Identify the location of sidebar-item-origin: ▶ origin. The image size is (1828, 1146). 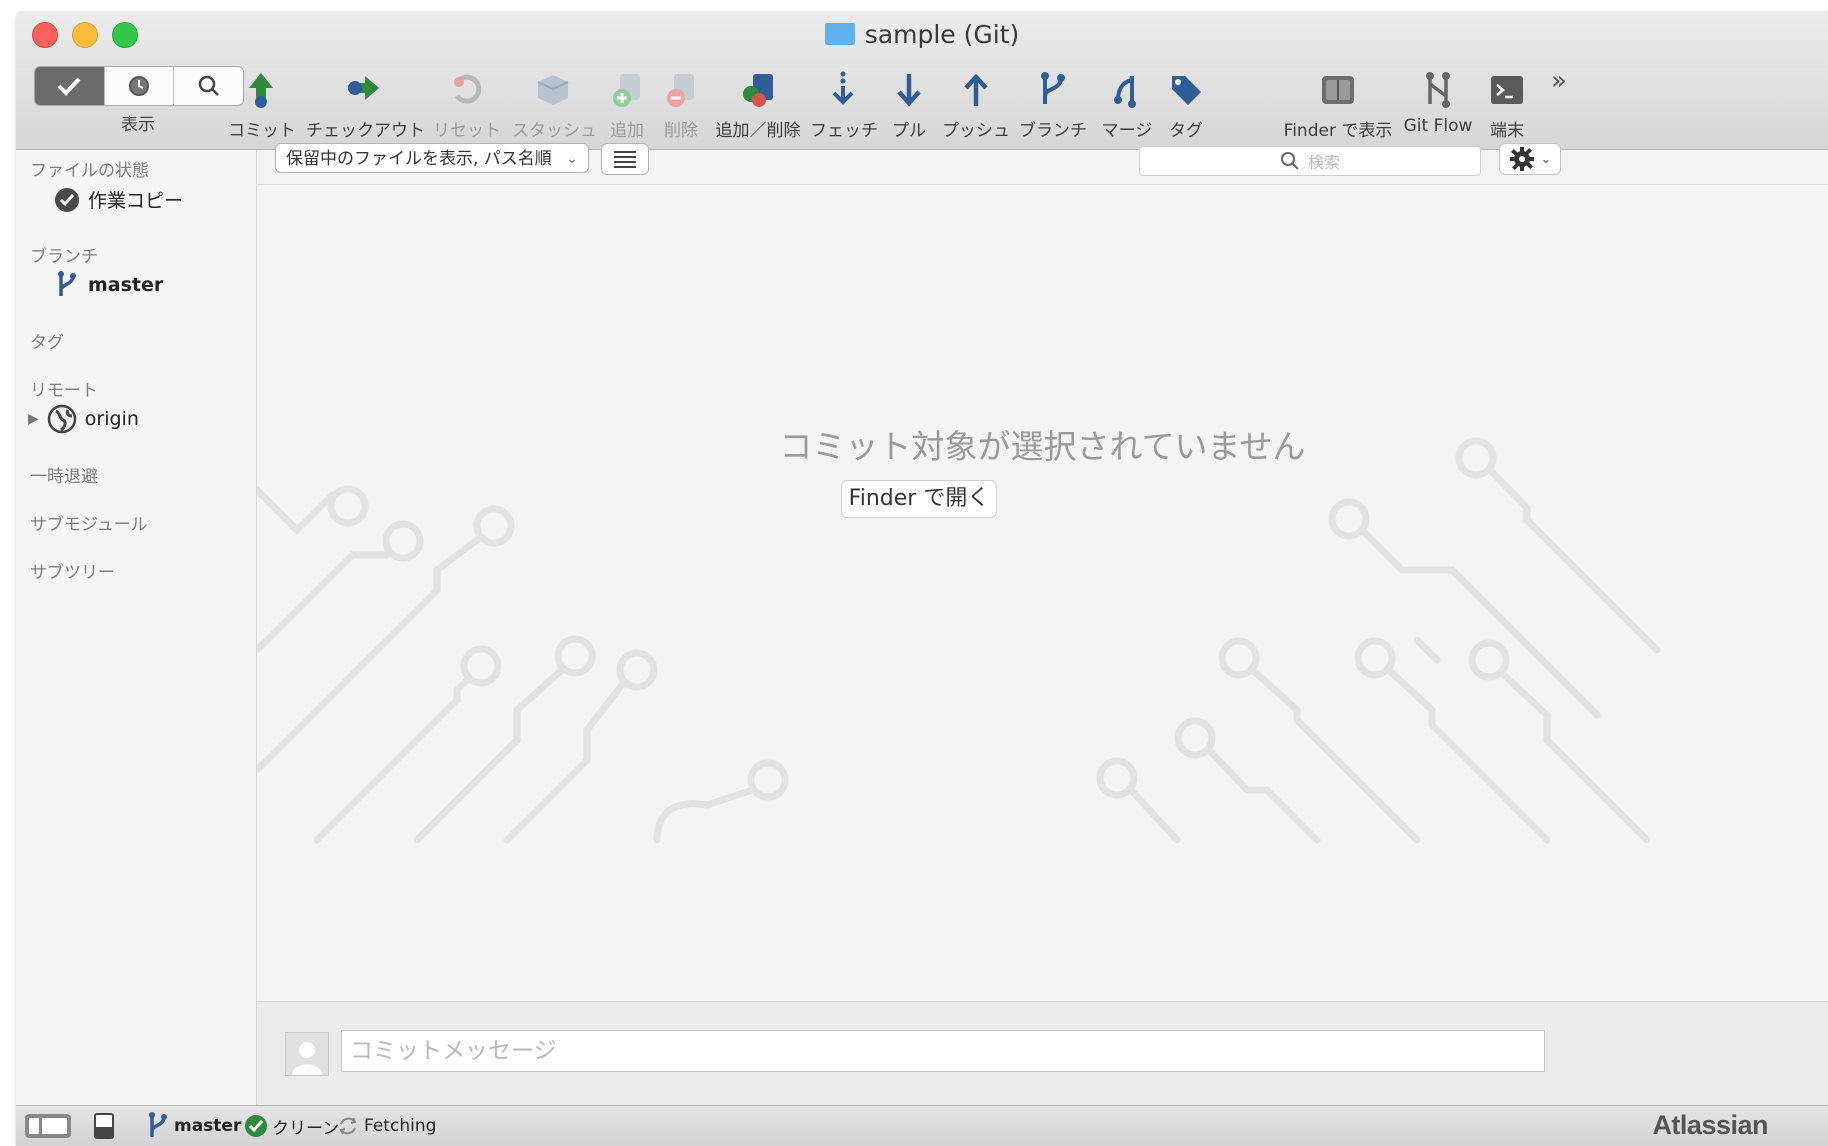
(83, 419).